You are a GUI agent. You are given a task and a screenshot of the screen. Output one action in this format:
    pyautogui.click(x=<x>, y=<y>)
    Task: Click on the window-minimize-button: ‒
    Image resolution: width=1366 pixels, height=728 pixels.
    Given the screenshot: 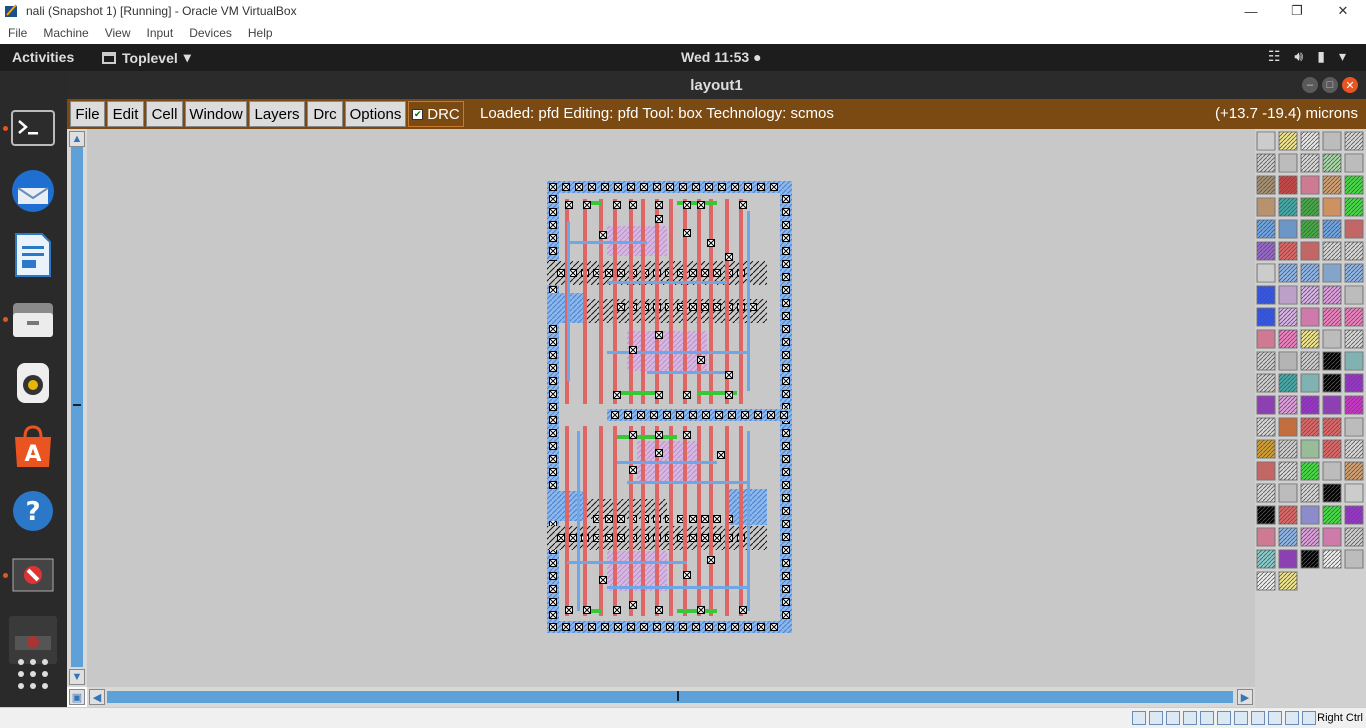 What is the action you would take?
    pyautogui.click(x=1310, y=85)
    